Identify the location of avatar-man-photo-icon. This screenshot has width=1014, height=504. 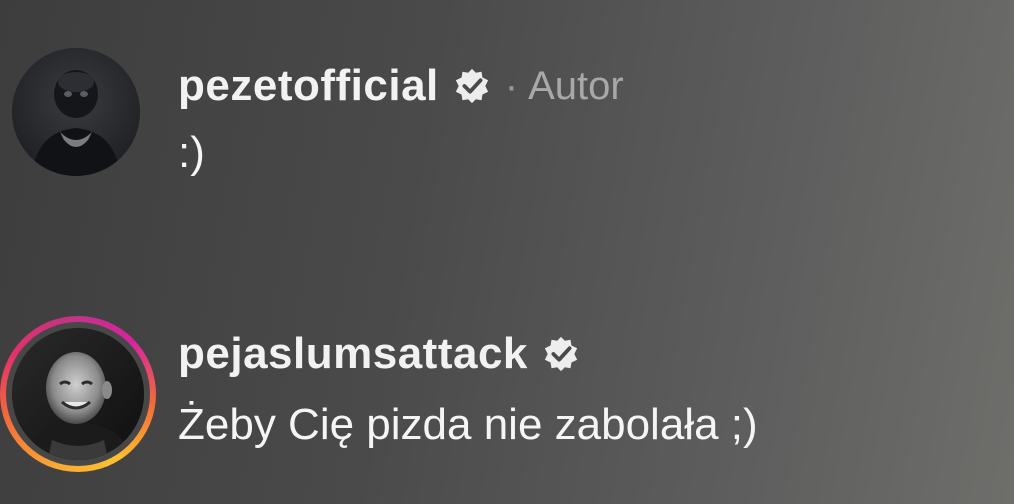
(78, 394).